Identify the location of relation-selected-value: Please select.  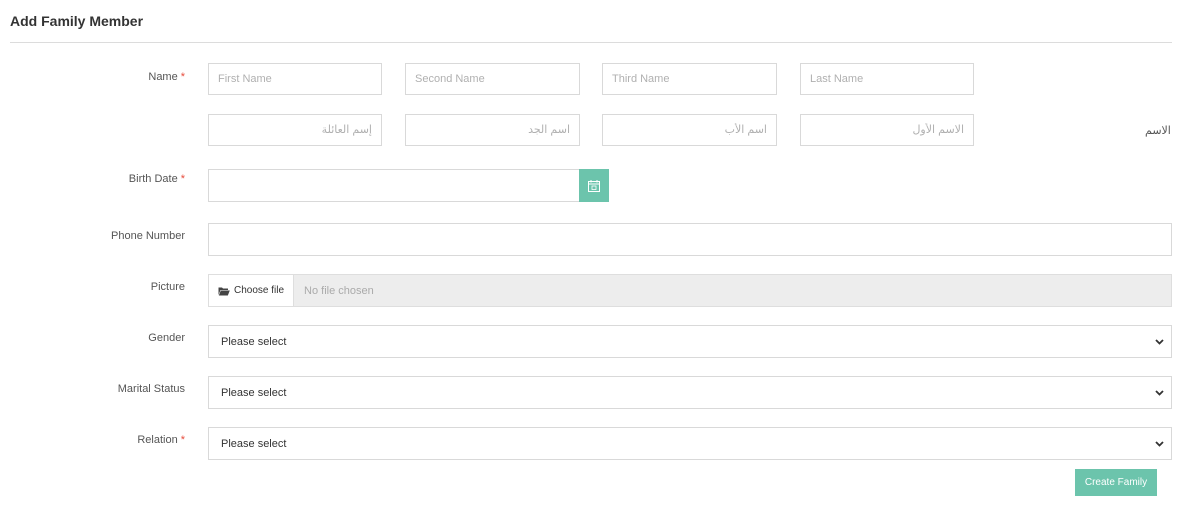
(254, 443).